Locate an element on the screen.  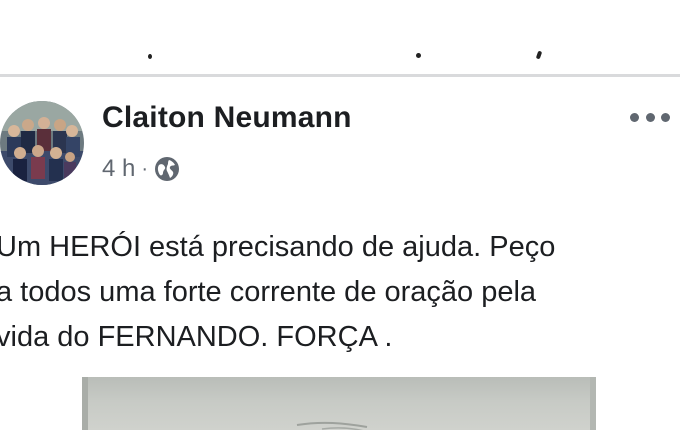
author-name: Claiton Neumann is located at coordinates (227, 118).